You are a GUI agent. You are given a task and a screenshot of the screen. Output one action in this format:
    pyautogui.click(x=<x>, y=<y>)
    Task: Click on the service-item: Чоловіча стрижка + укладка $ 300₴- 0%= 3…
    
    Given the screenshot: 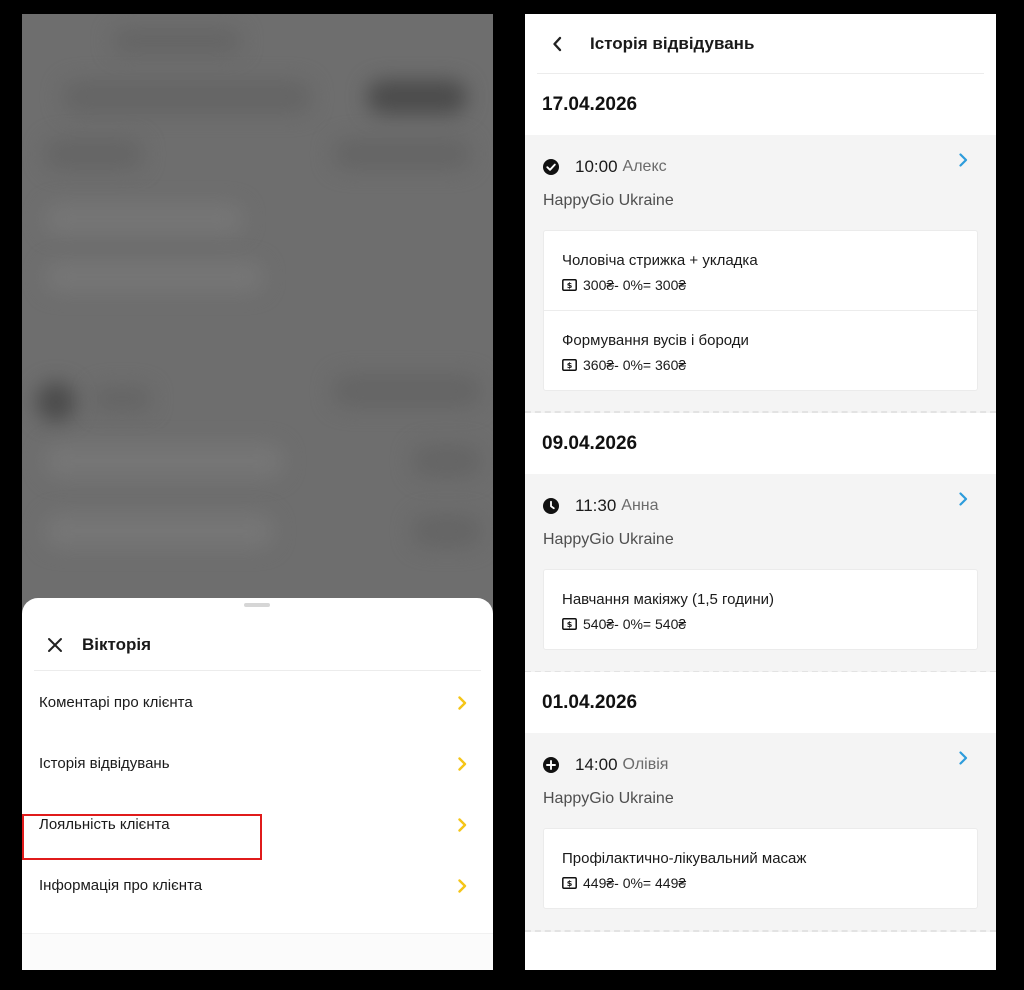 What is the action you would take?
    pyautogui.click(x=760, y=271)
    